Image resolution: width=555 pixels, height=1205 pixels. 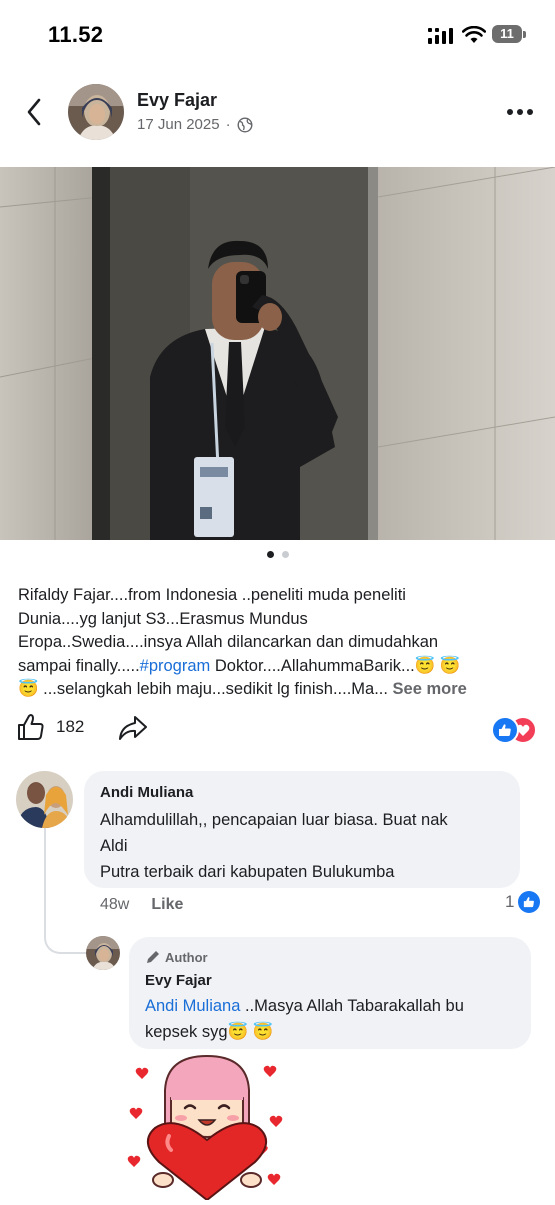 What do you see at coordinates (192, 1006) in the screenshot?
I see `mention-link: Andi Muliana` at bounding box center [192, 1006].